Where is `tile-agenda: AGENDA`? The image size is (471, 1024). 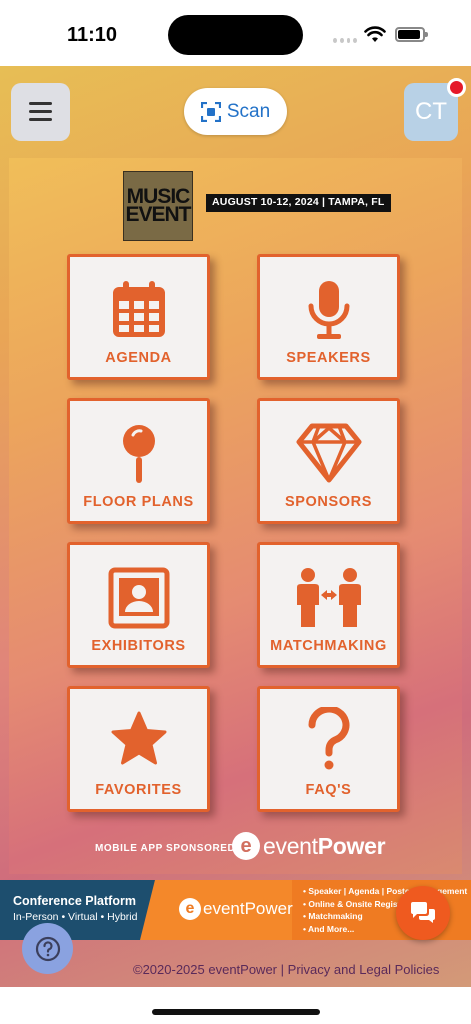
tile-agenda: AGENDA is located at coordinates (138, 317).